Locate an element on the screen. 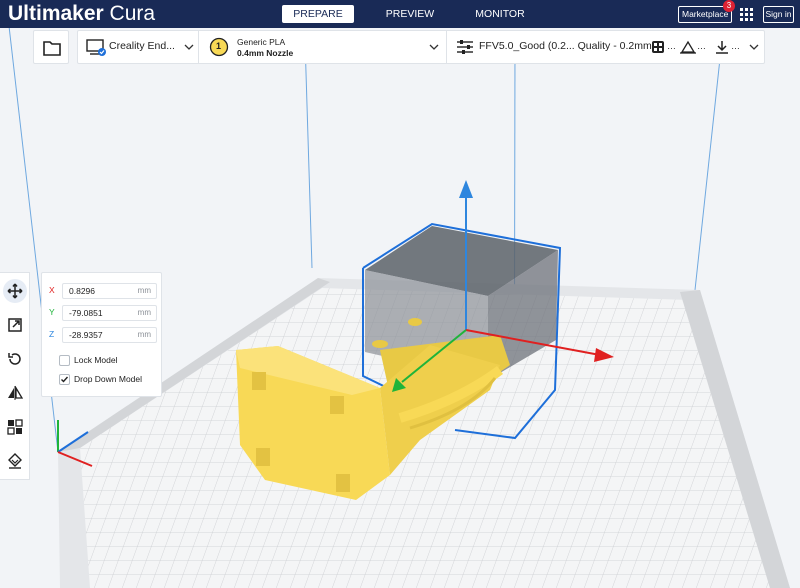 The height and width of the screenshot is (588, 800). stage-tabs: PREPARE PREVIEW MONITOR is located at coordinates (406, 14).